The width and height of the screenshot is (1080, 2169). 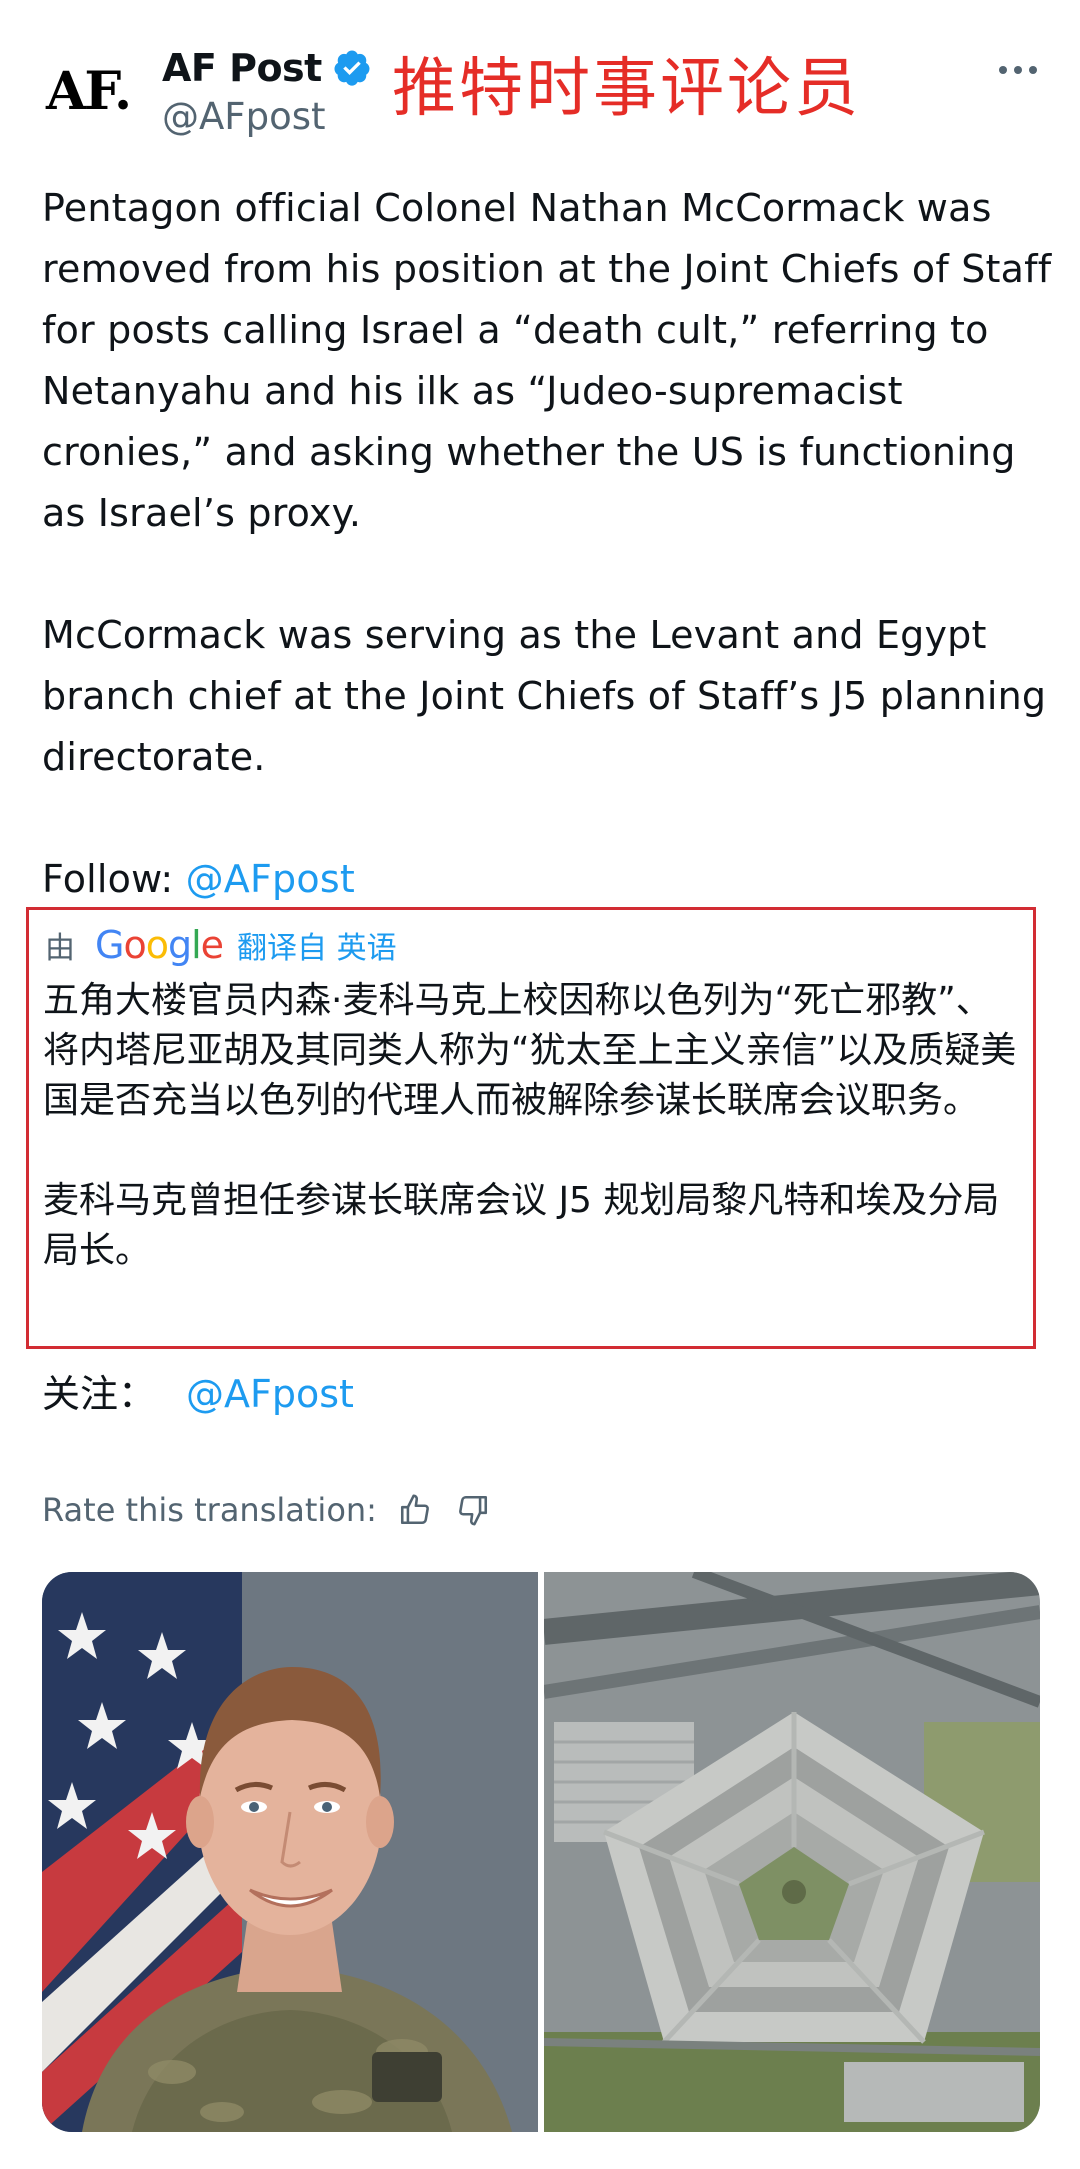 I want to click on translation-header: 由 Google 翻译自 英语, so click(x=221, y=945).